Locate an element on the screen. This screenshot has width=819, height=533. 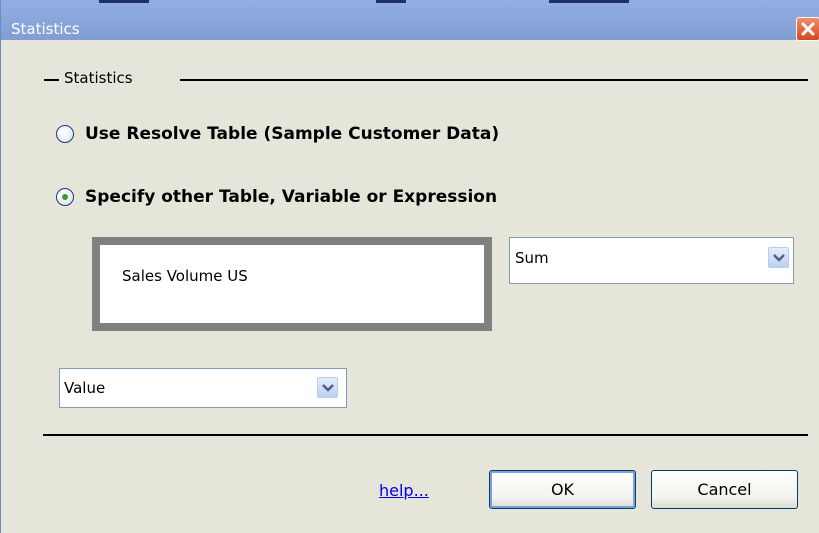
aggregate-dropdown-button is located at coordinates (778, 257).